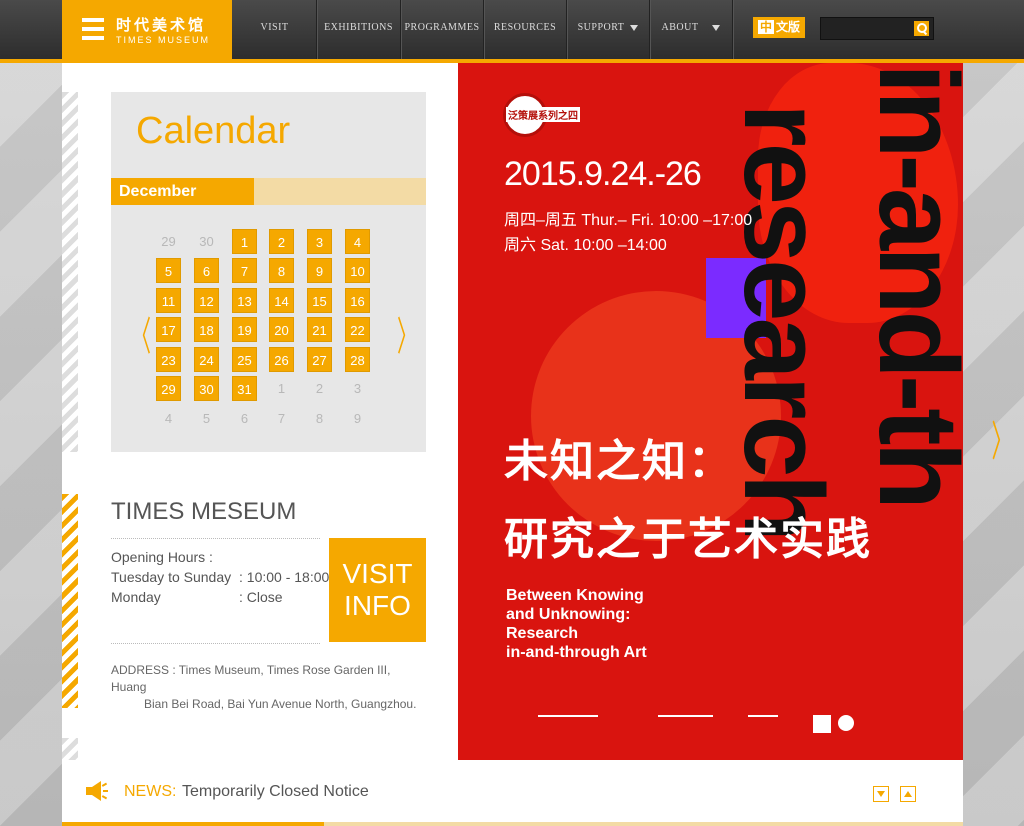  Describe the element at coordinates (261, 597) in the screenshot. I see `hours-time: : Close` at that location.